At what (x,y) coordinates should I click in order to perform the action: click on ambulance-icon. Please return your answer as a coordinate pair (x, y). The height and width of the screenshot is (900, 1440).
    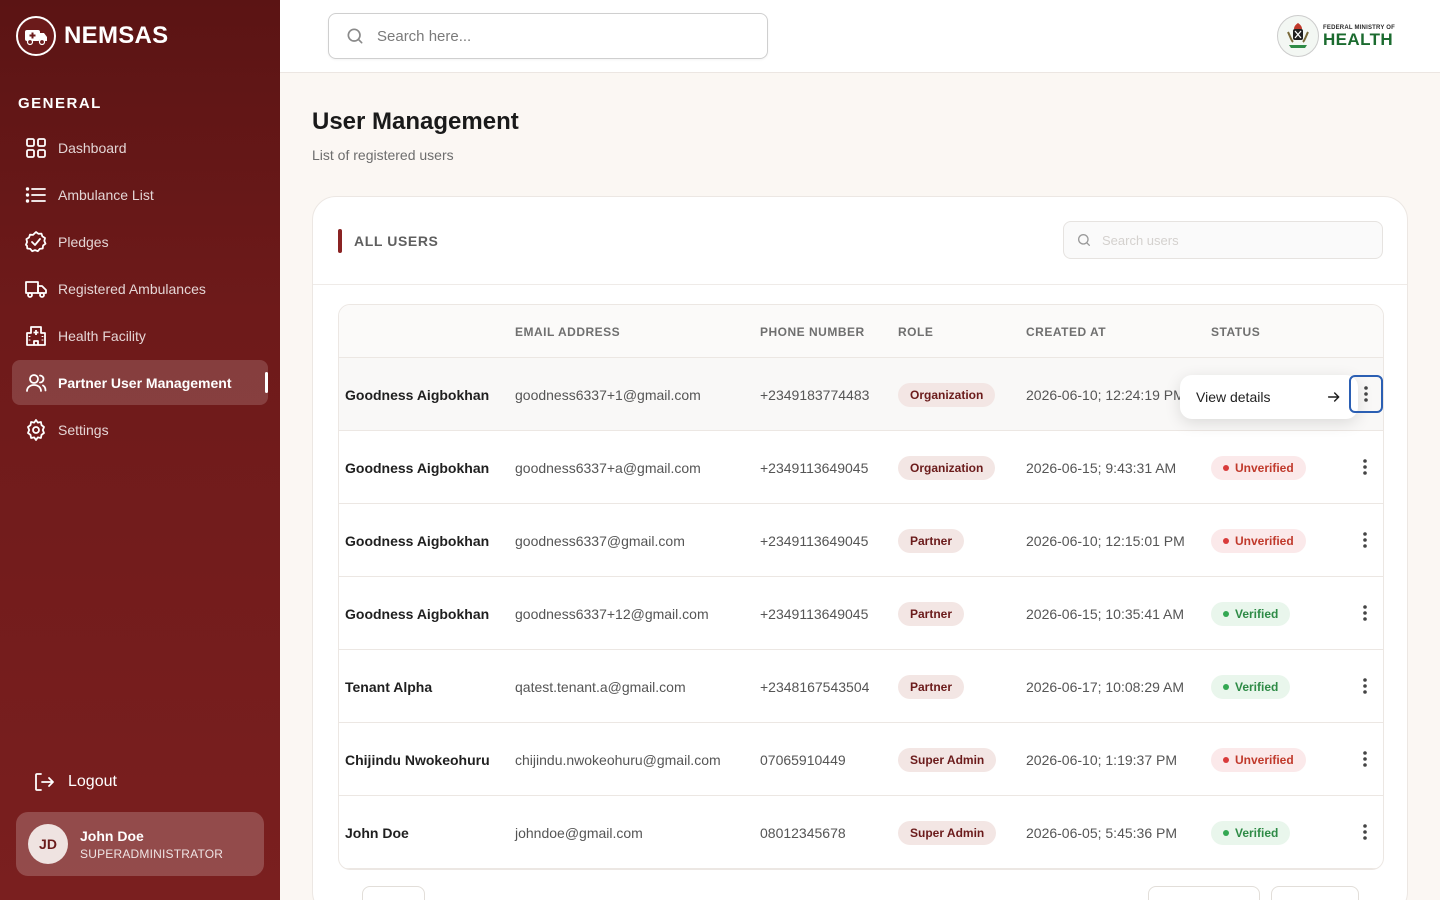
    Looking at the image, I should click on (36, 36).